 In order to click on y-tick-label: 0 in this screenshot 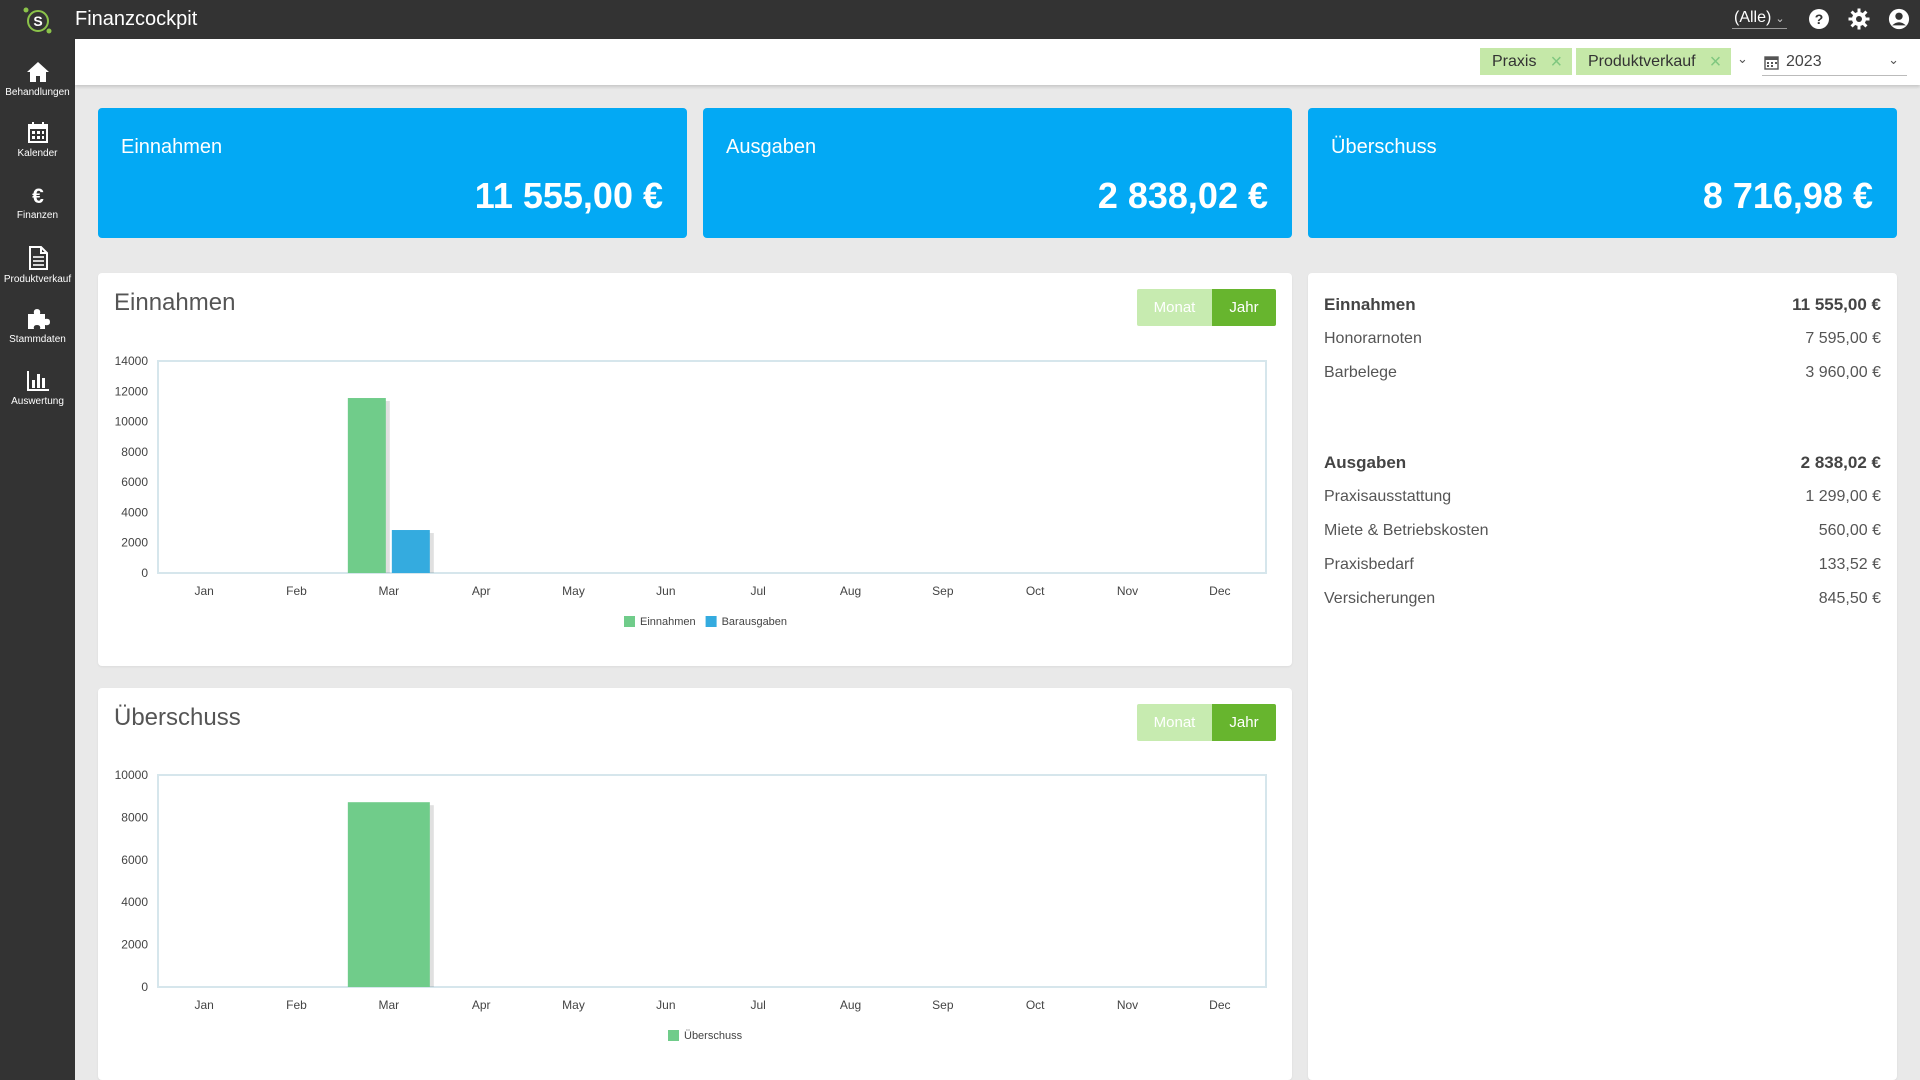, I will do `click(144, 987)`.